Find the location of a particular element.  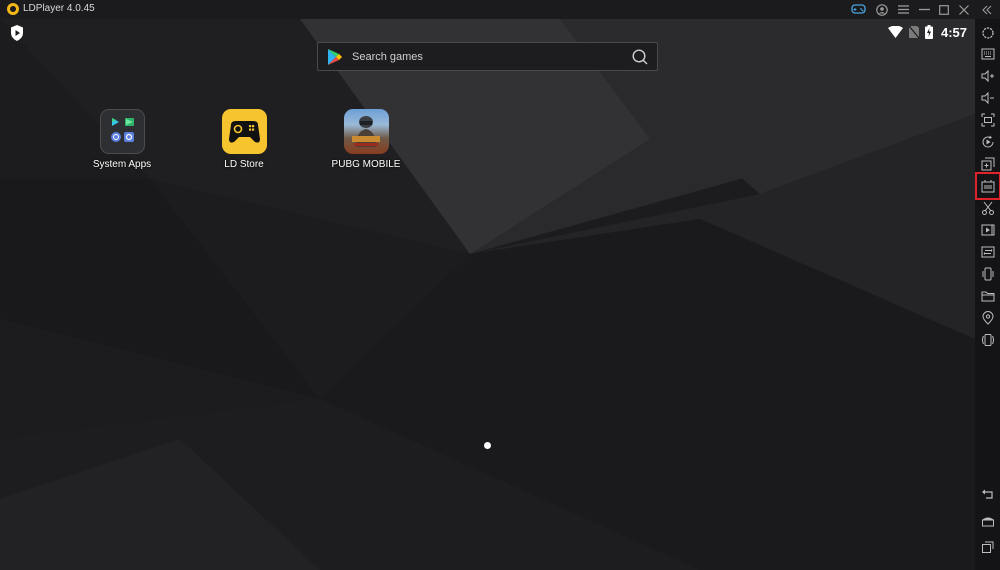

multi-instance-button is located at coordinates (987, 163).